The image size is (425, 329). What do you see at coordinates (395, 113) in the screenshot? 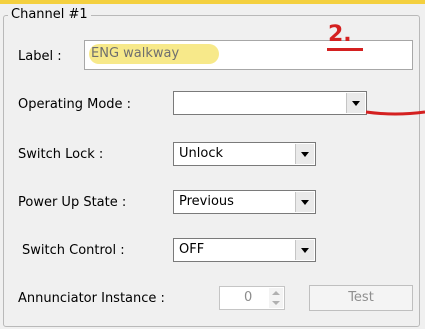
I see `annotation-arrow-line` at bounding box center [395, 113].